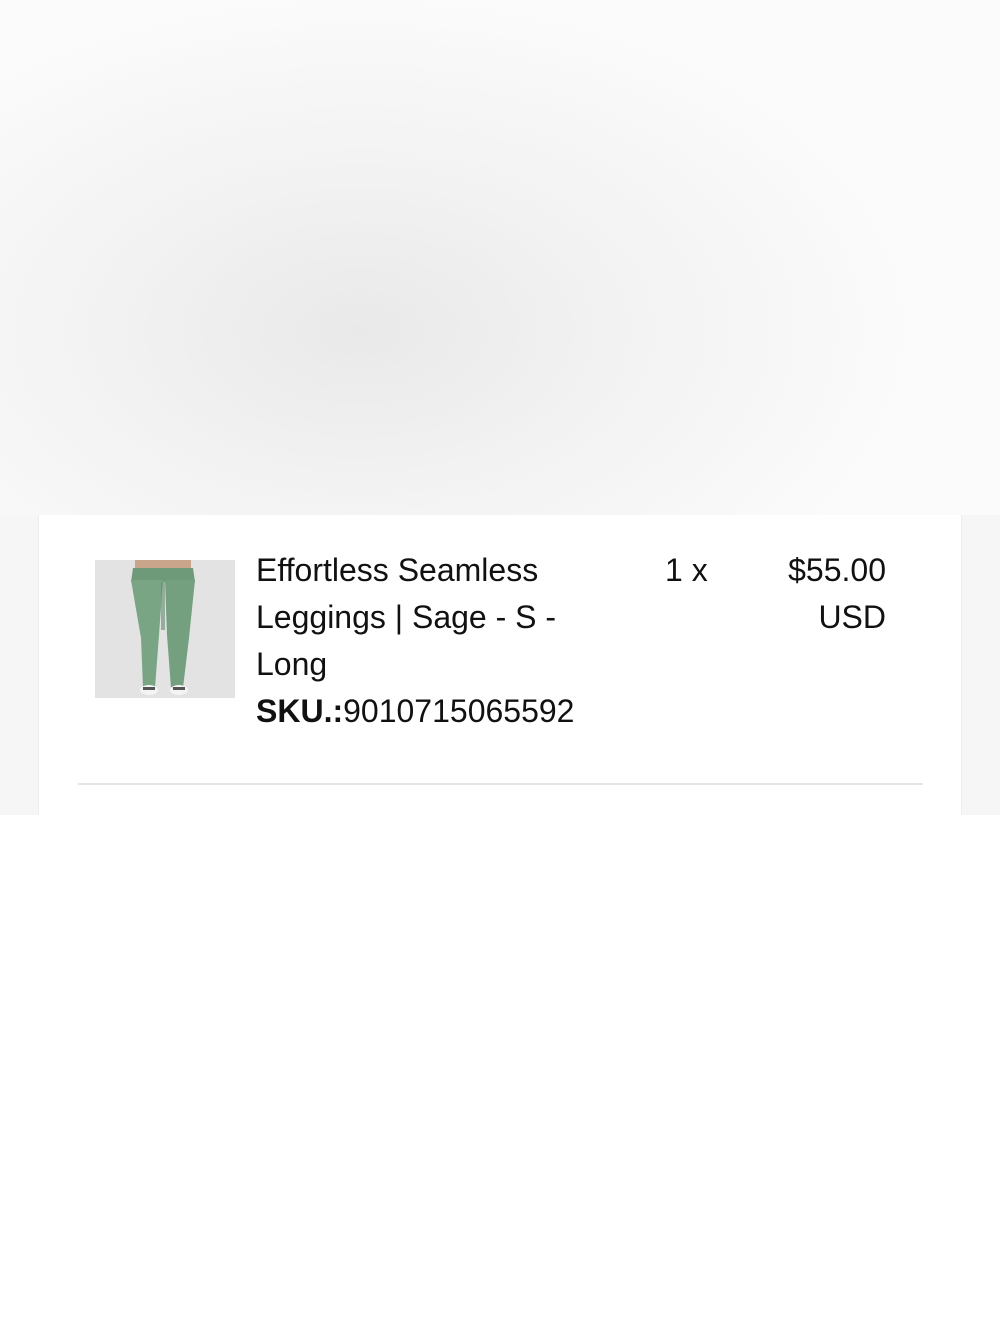 This screenshot has height=1332, width=1000. What do you see at coordinates (686, 570) in the screenshot?
I see `item-quantity: 1 x` at bounding box center [686, 570].